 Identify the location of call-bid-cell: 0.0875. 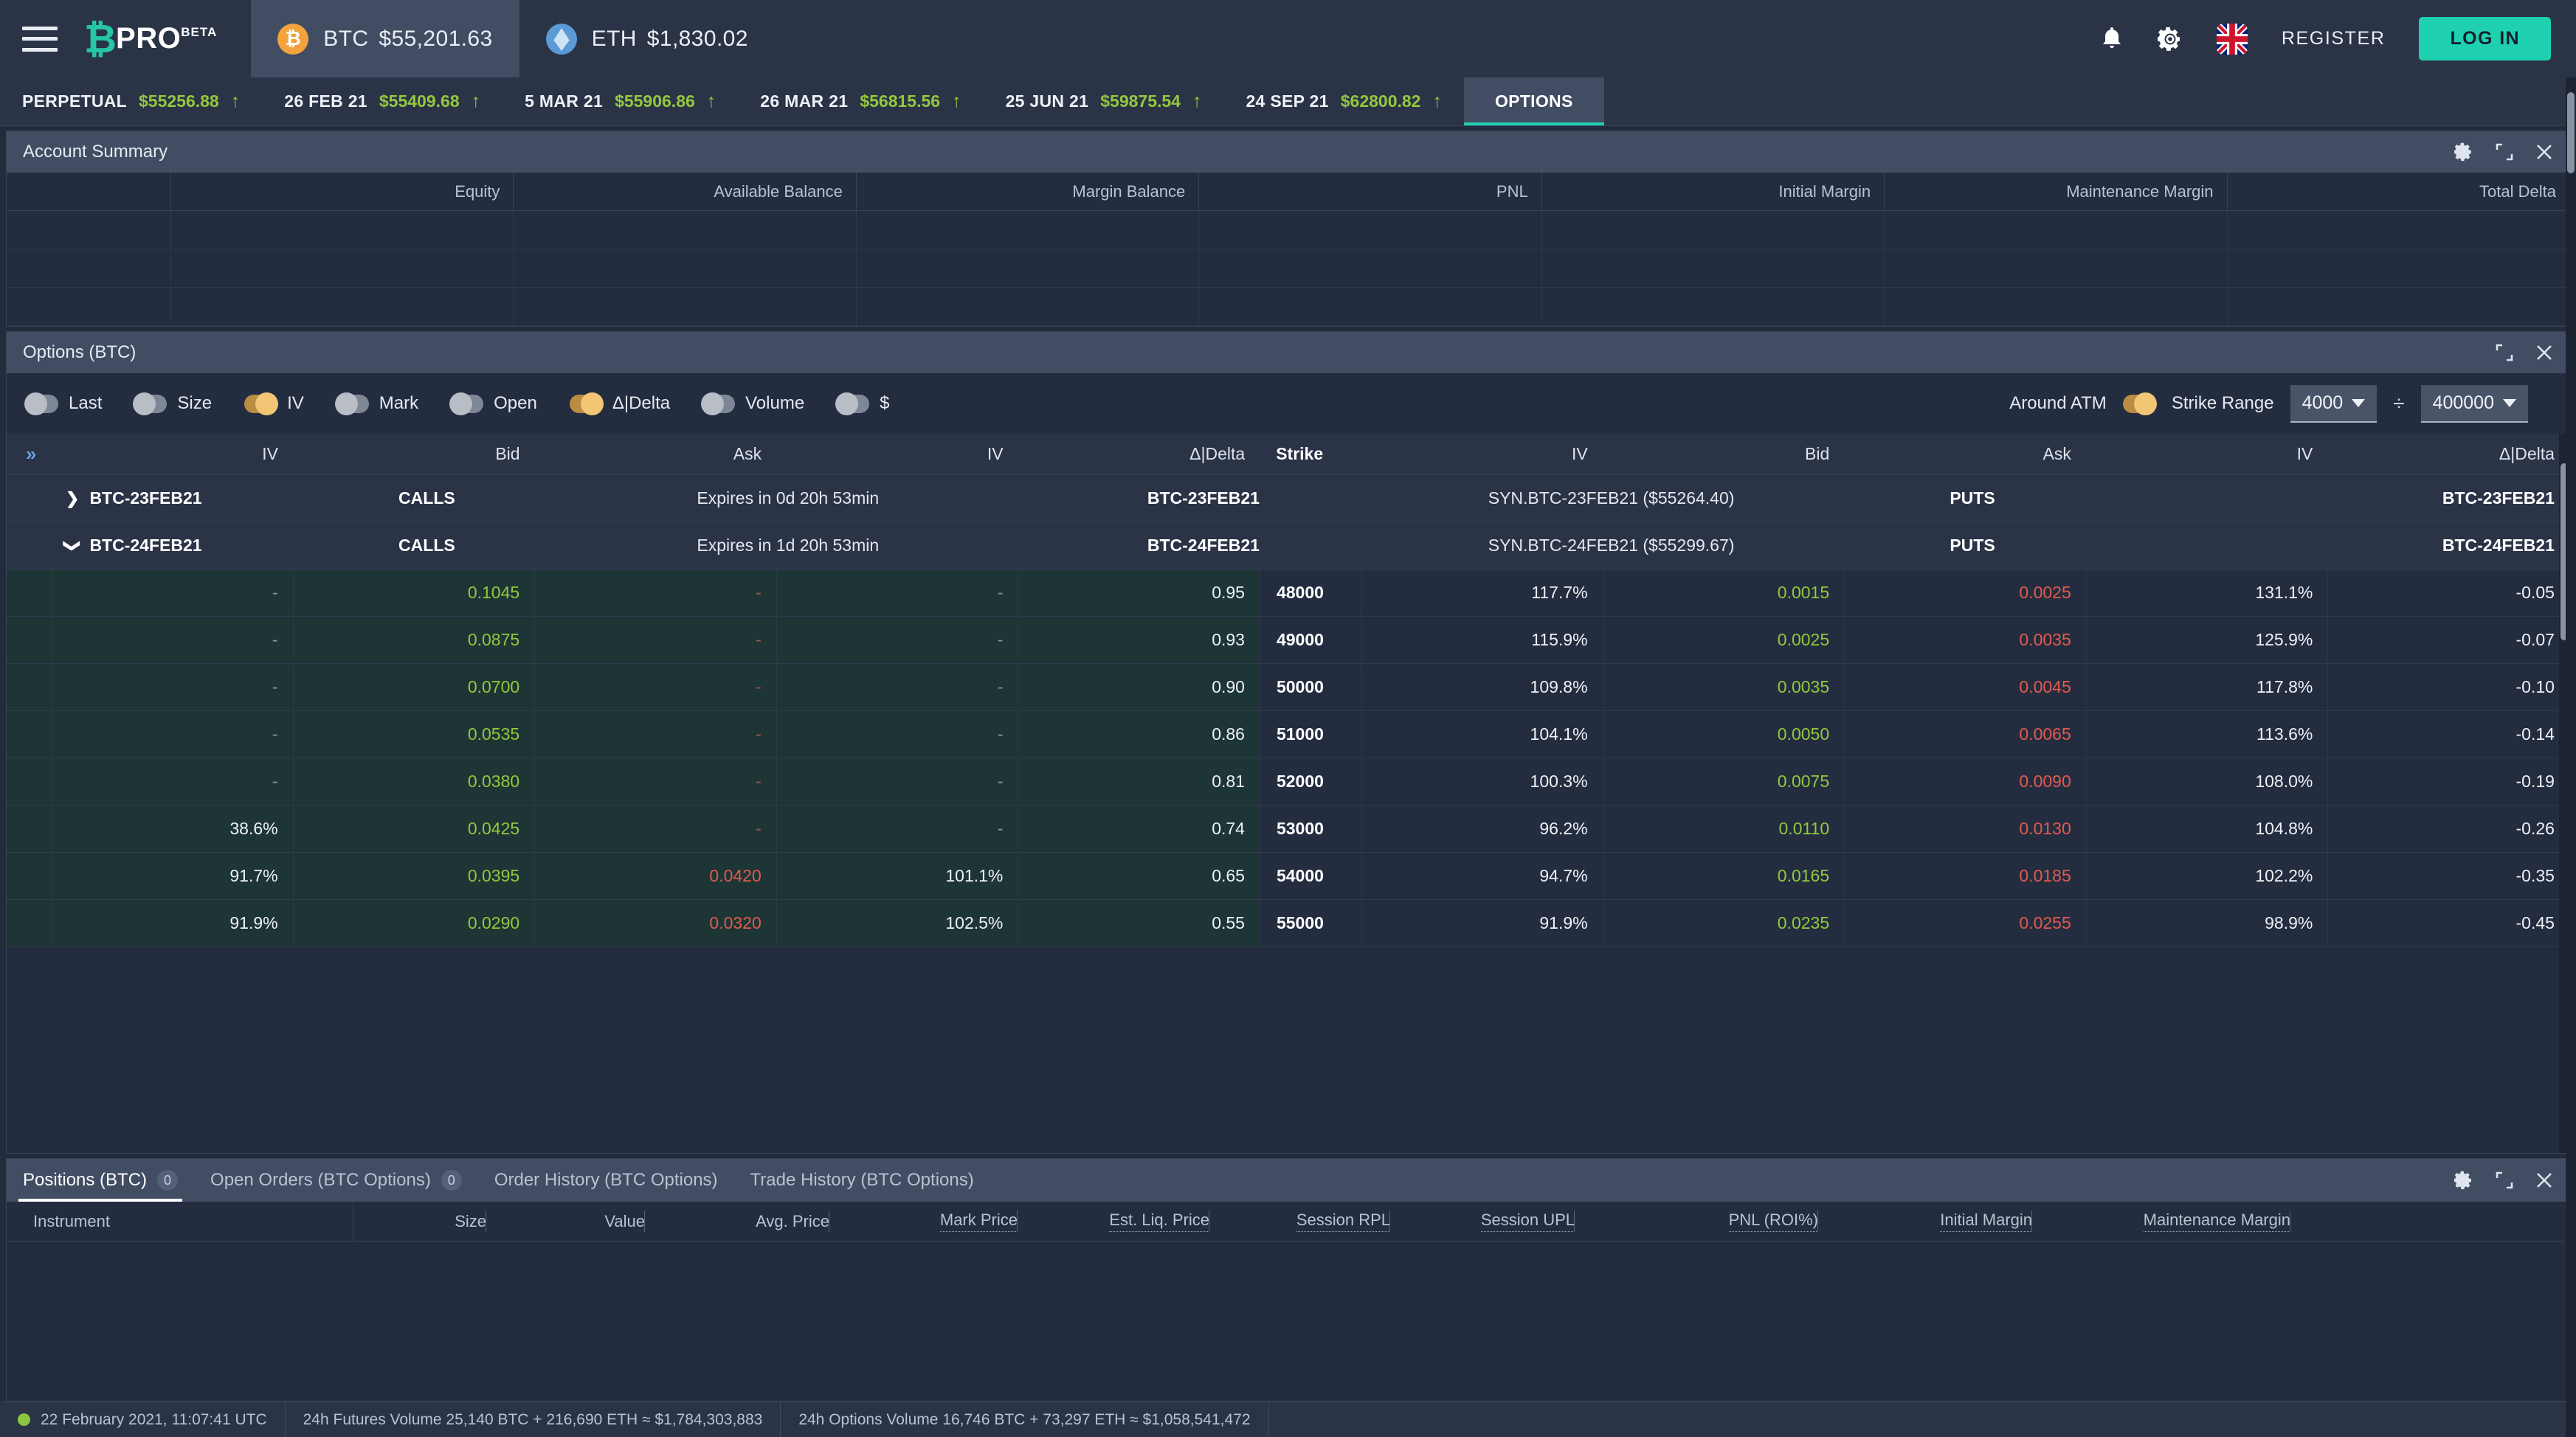
(413, 640).